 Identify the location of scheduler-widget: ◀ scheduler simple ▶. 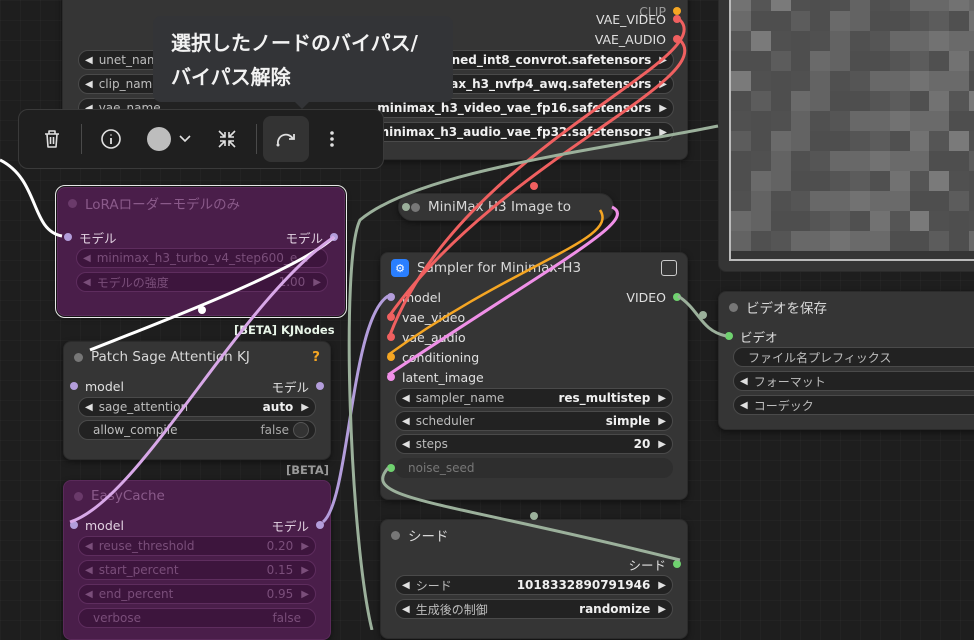
(534, 421).